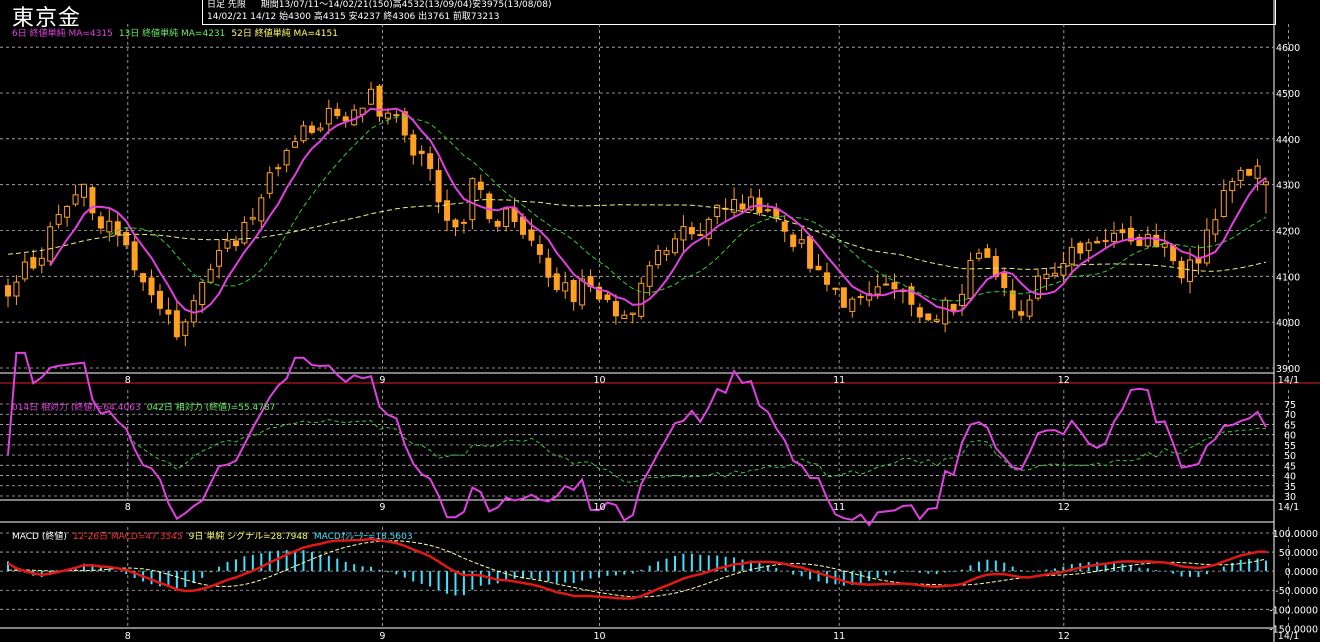 This screenshot has width=1320, height=642. Describe the element at coordinates (39, 536) in the screenshot. I see `macd-legend-item: MACD (終値)` at that location.